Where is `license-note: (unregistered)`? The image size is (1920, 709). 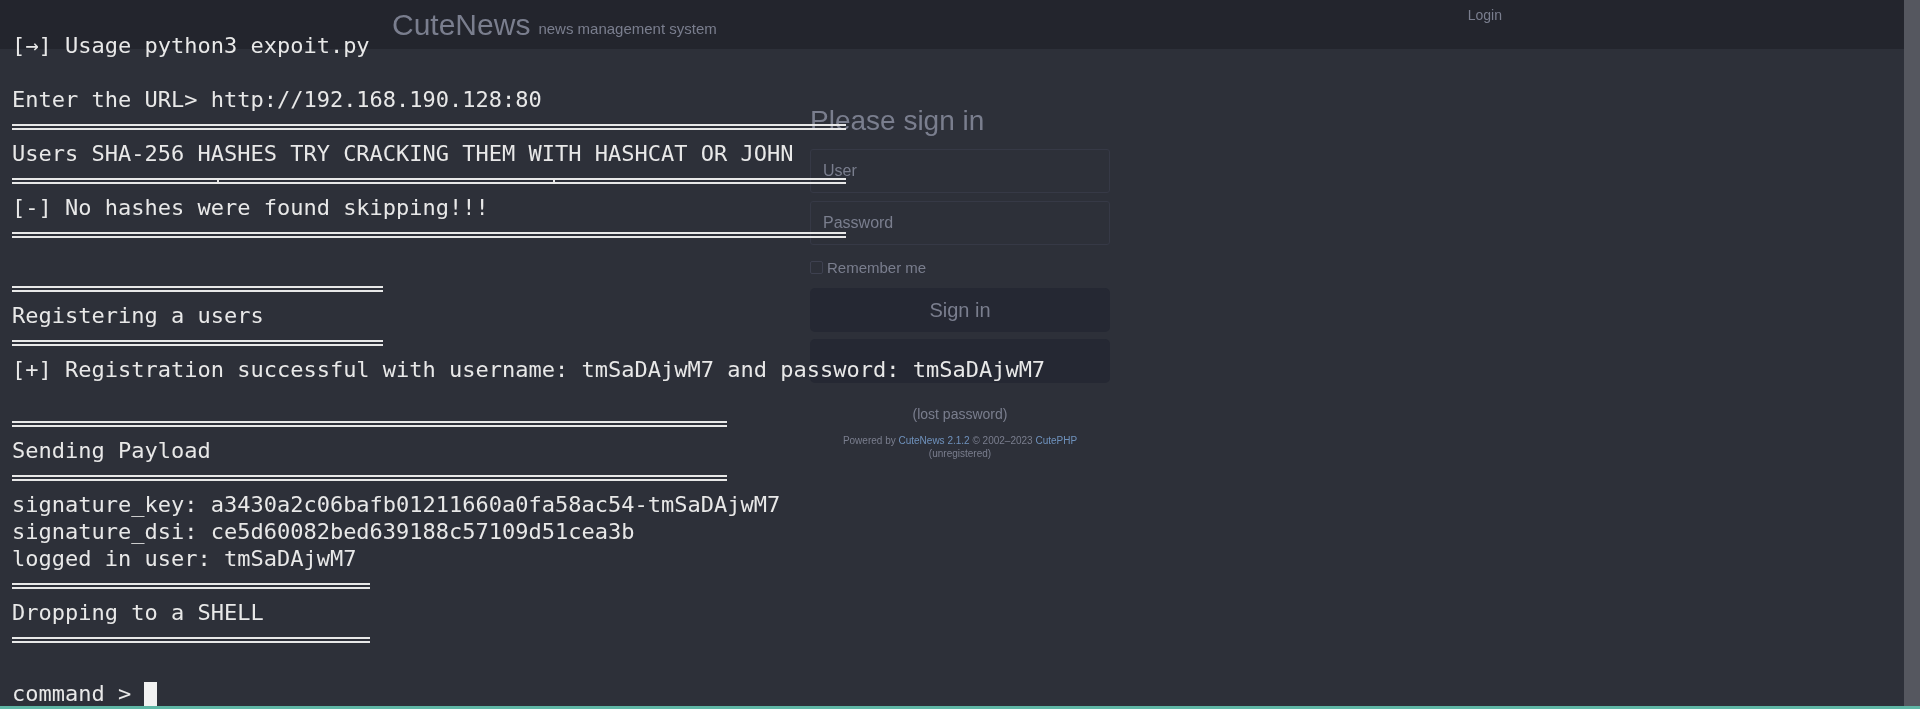 license-note: (unregistered) is located at coordinates (960, 453).